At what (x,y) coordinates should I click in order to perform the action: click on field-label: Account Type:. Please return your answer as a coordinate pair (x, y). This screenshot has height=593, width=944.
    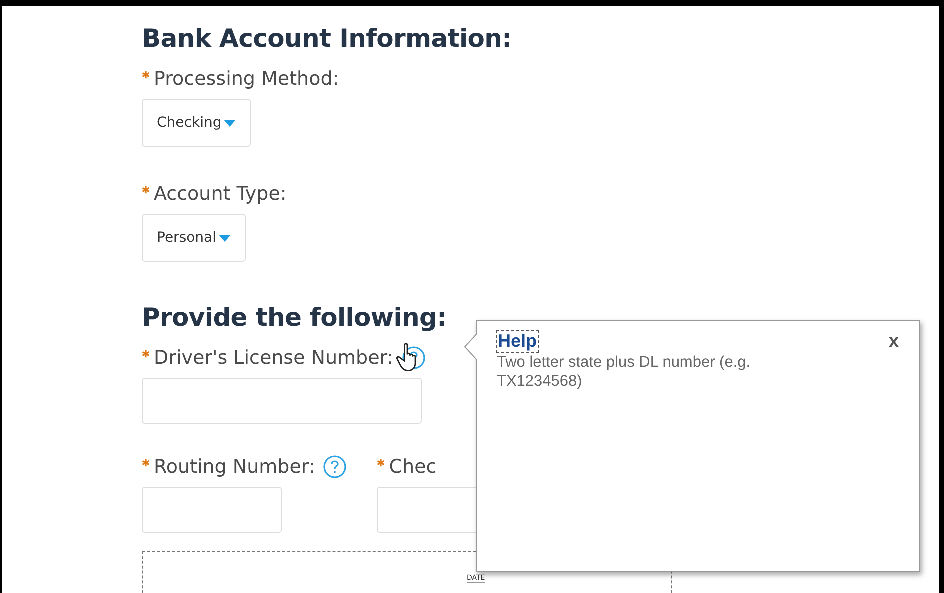
    Looking at the image, I should click on (220, 194).